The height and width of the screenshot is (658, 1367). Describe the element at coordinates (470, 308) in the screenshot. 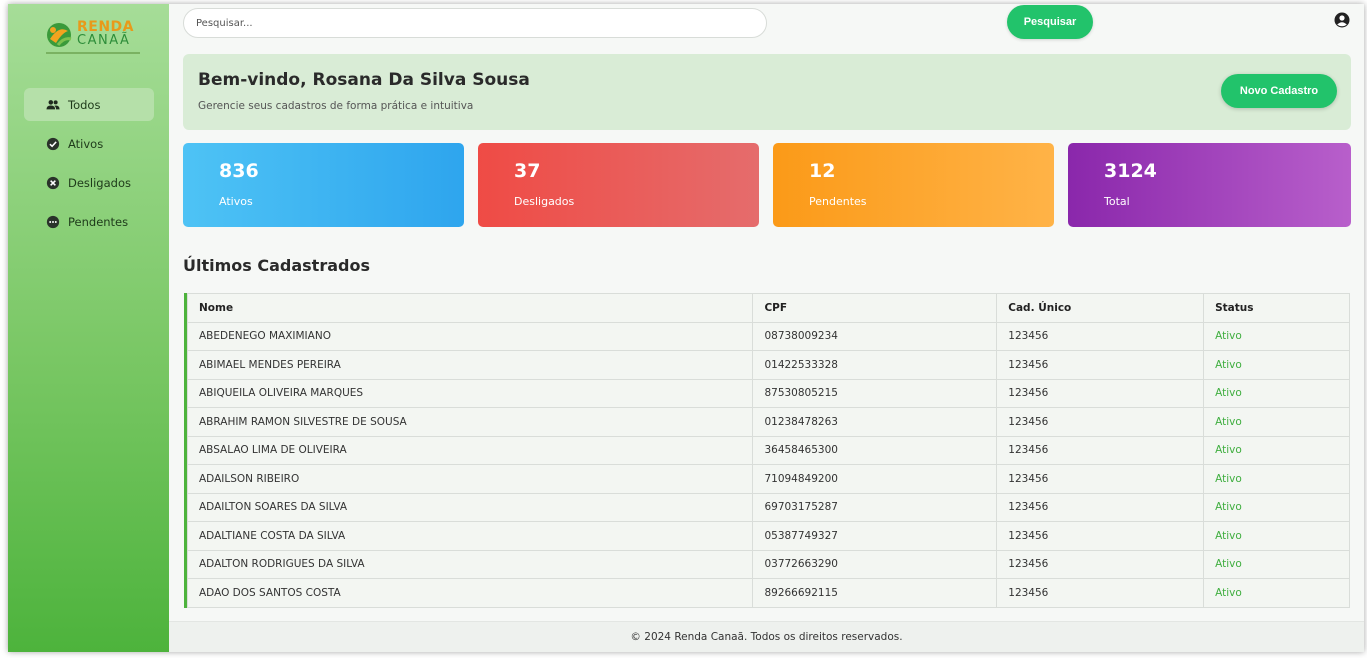

I see `column-header-nome: Nome` at that location.